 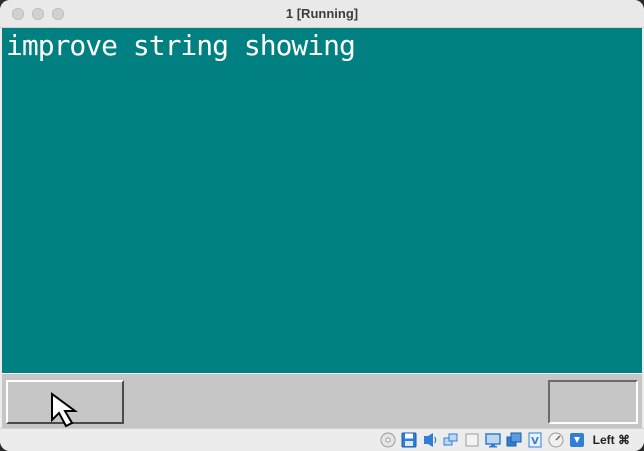 I want to click on optical-drive-icon, so click(x=388, y=440).